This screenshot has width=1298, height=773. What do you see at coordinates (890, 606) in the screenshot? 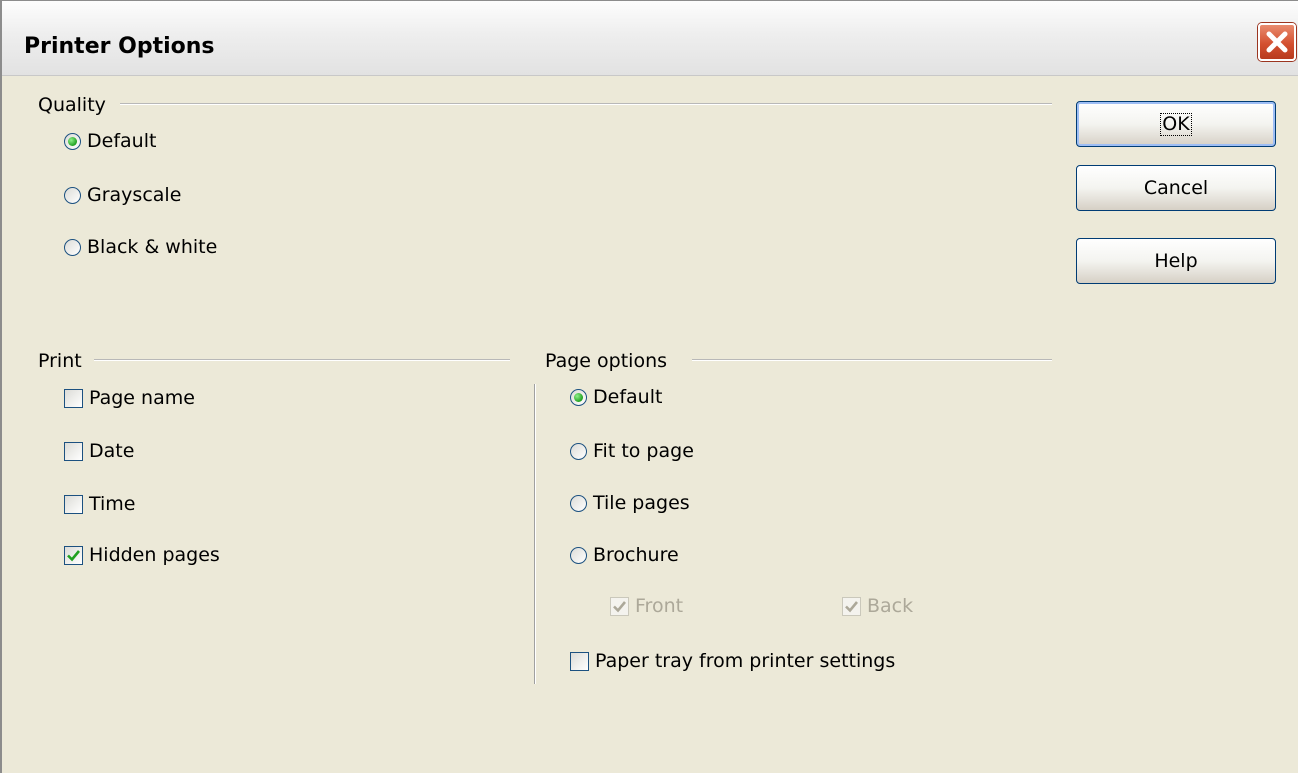
I see `brochure-back-label: Back` at bounding box center [890, 606].